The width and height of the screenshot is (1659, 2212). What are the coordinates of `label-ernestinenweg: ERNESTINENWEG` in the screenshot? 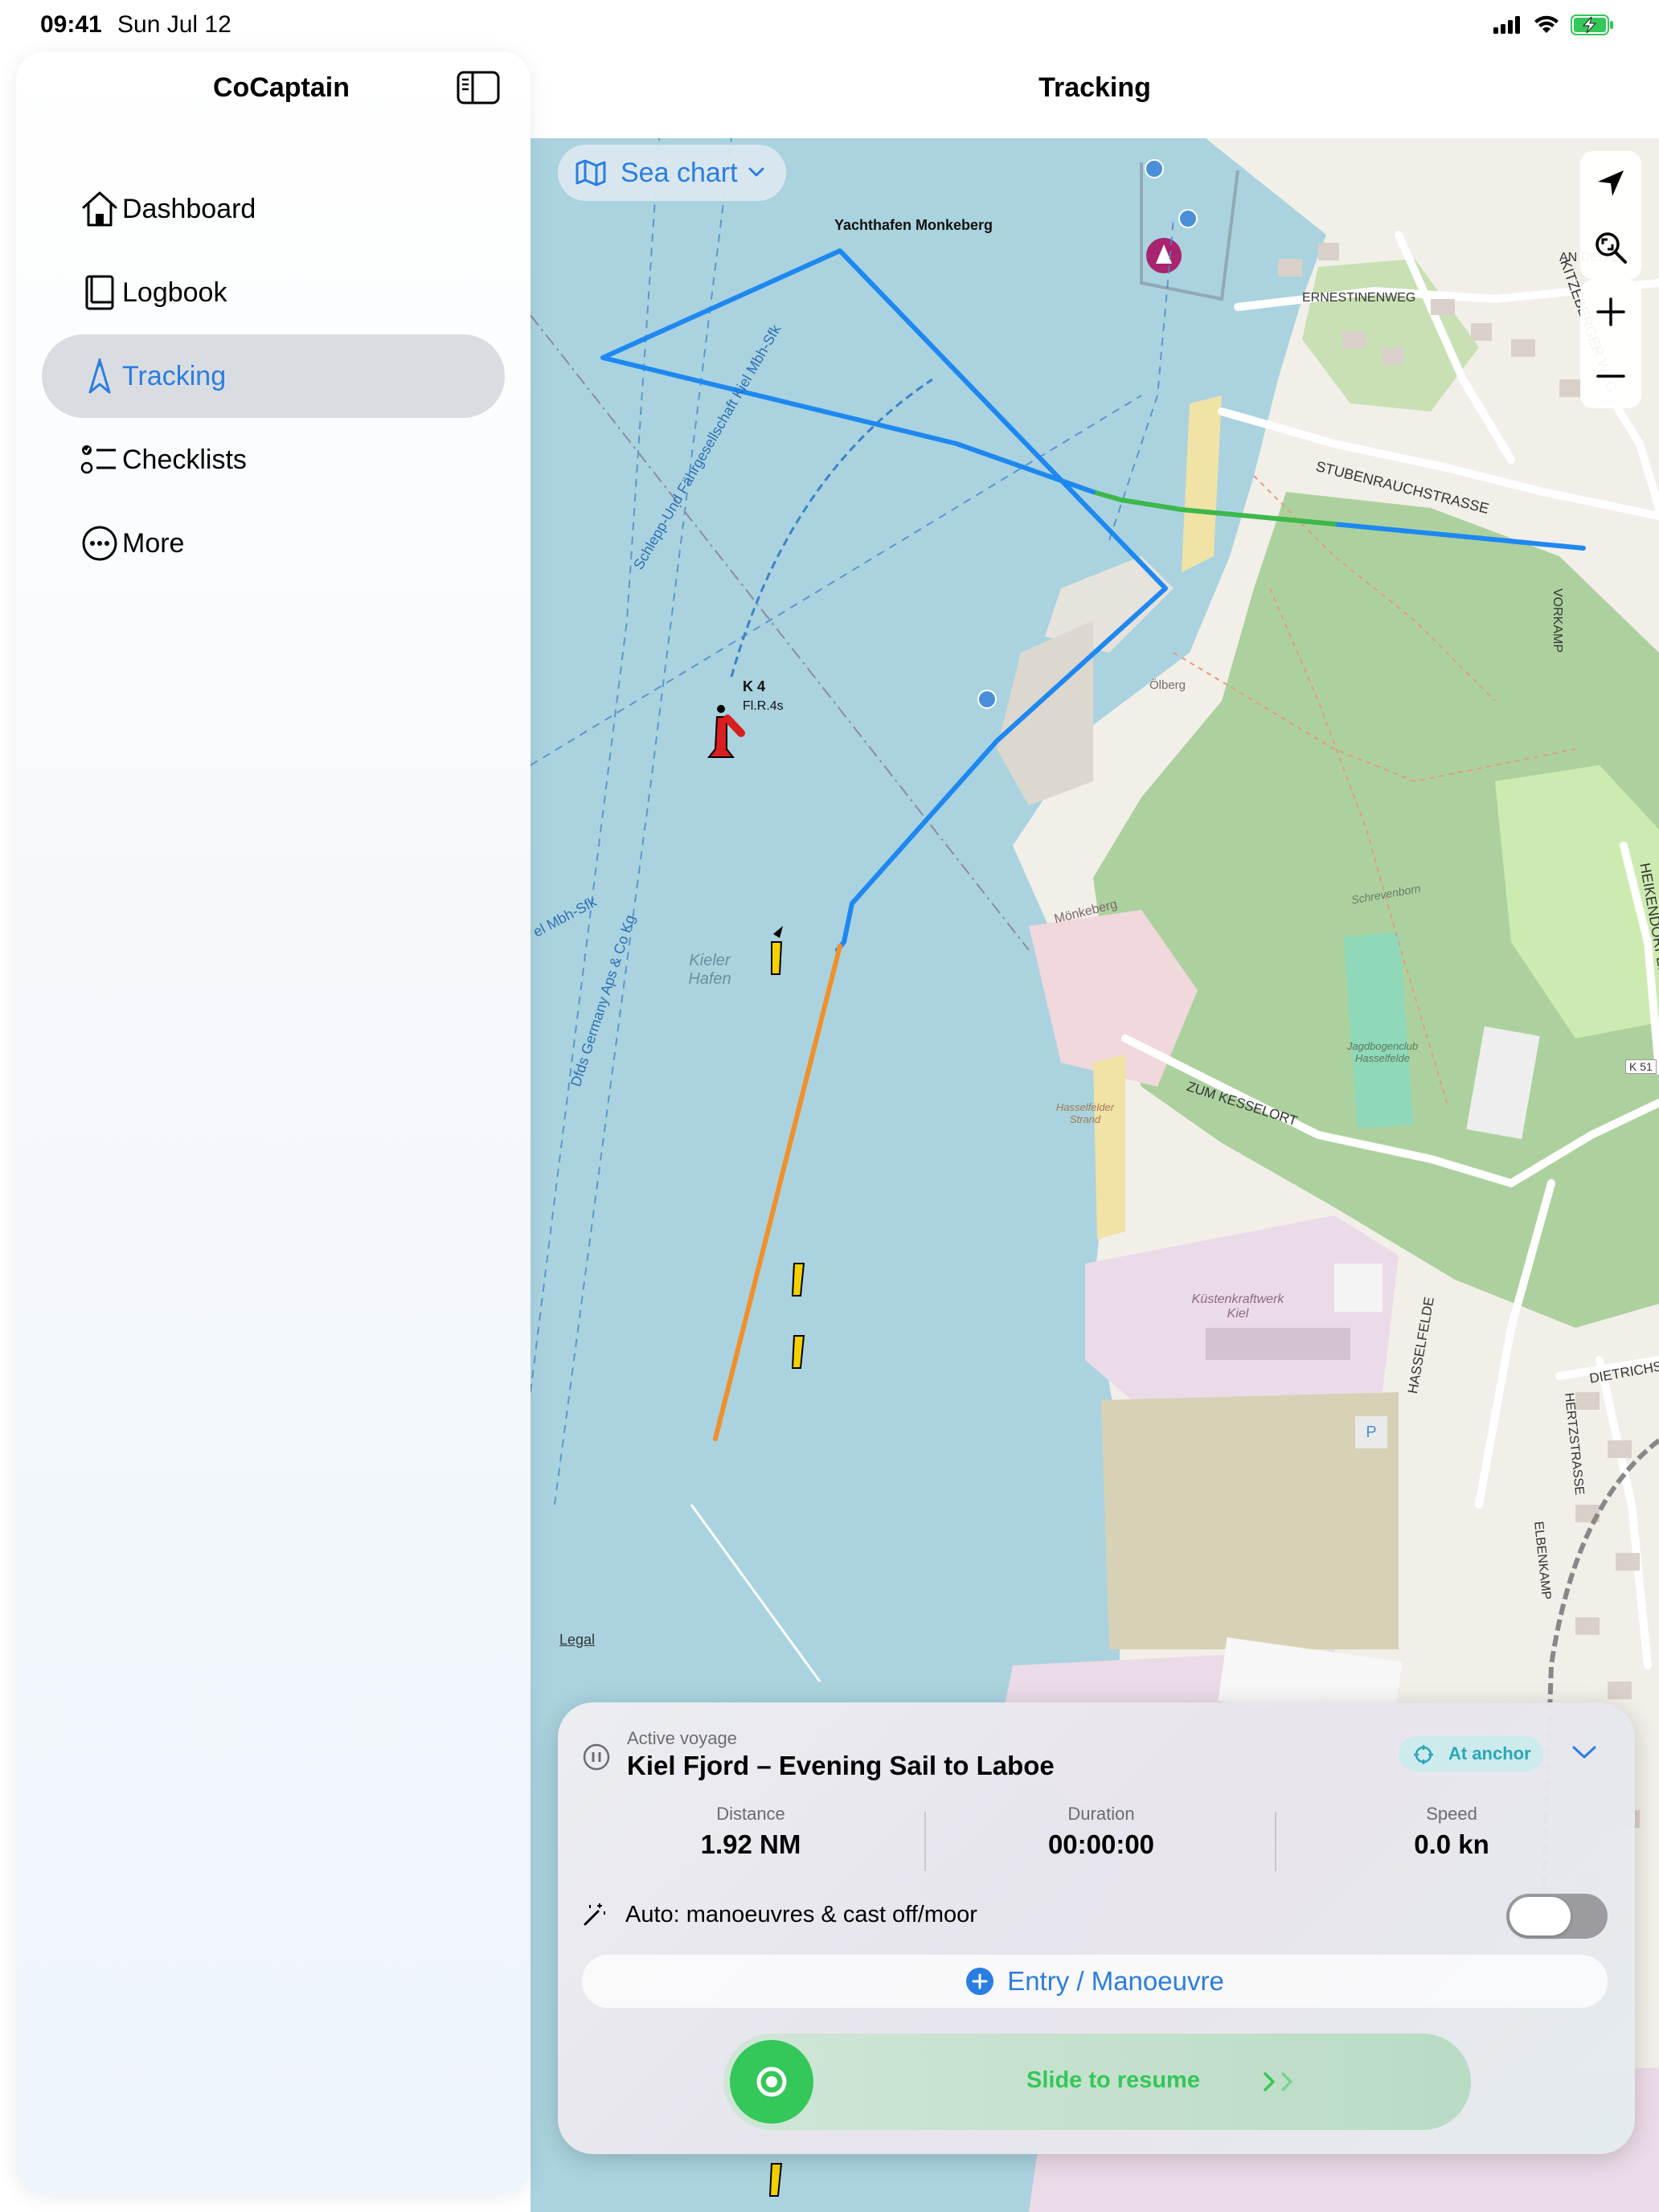 It's located at (1359, 298).